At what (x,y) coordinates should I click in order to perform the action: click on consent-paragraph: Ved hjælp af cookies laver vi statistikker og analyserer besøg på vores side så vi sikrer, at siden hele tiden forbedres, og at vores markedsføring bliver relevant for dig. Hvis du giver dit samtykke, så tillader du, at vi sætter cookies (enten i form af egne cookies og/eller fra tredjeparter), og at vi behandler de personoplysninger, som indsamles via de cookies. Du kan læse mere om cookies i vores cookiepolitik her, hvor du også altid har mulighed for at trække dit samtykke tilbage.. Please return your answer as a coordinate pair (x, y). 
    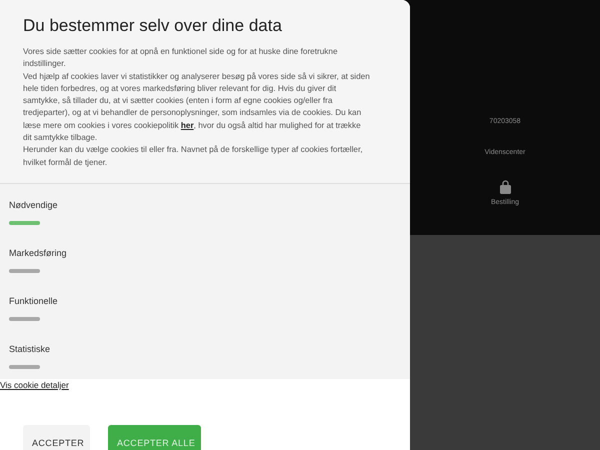
    Looking at the image, I should click on (196, 107).